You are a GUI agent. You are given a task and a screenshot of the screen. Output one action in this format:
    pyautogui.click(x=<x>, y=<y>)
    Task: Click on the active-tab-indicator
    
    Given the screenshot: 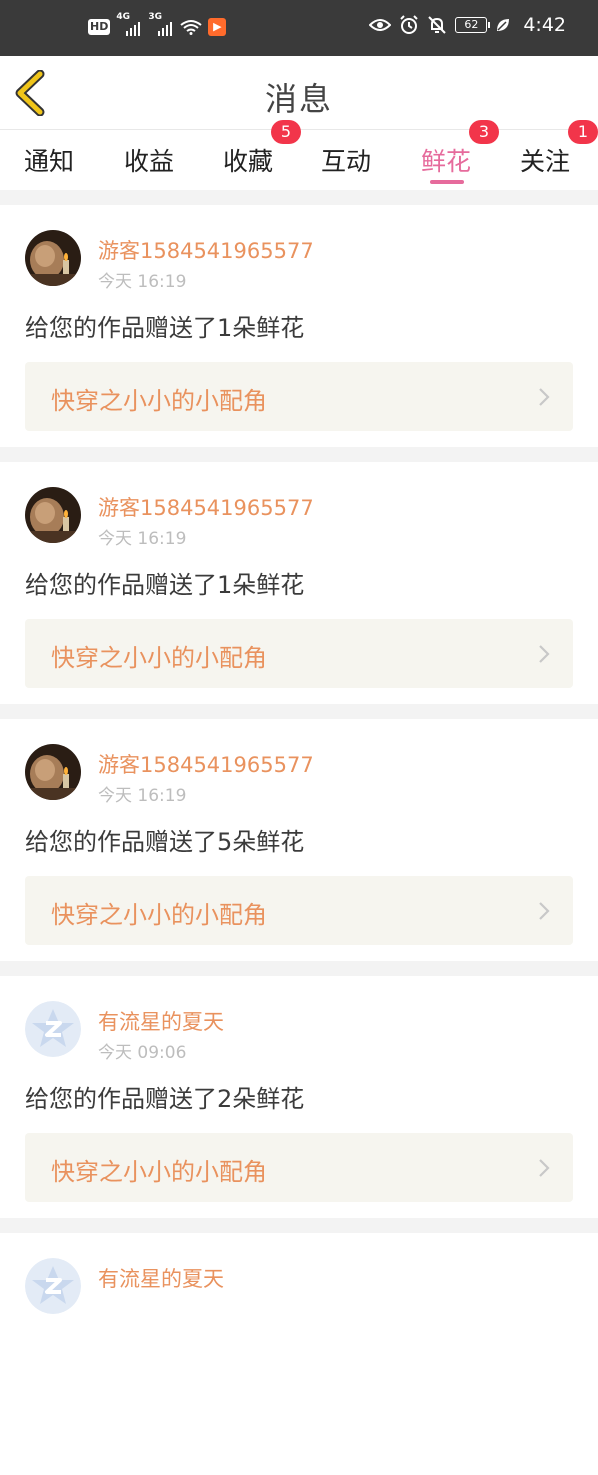 What is the action you would take?
    pyautogui.click(x=447, y=182)
    